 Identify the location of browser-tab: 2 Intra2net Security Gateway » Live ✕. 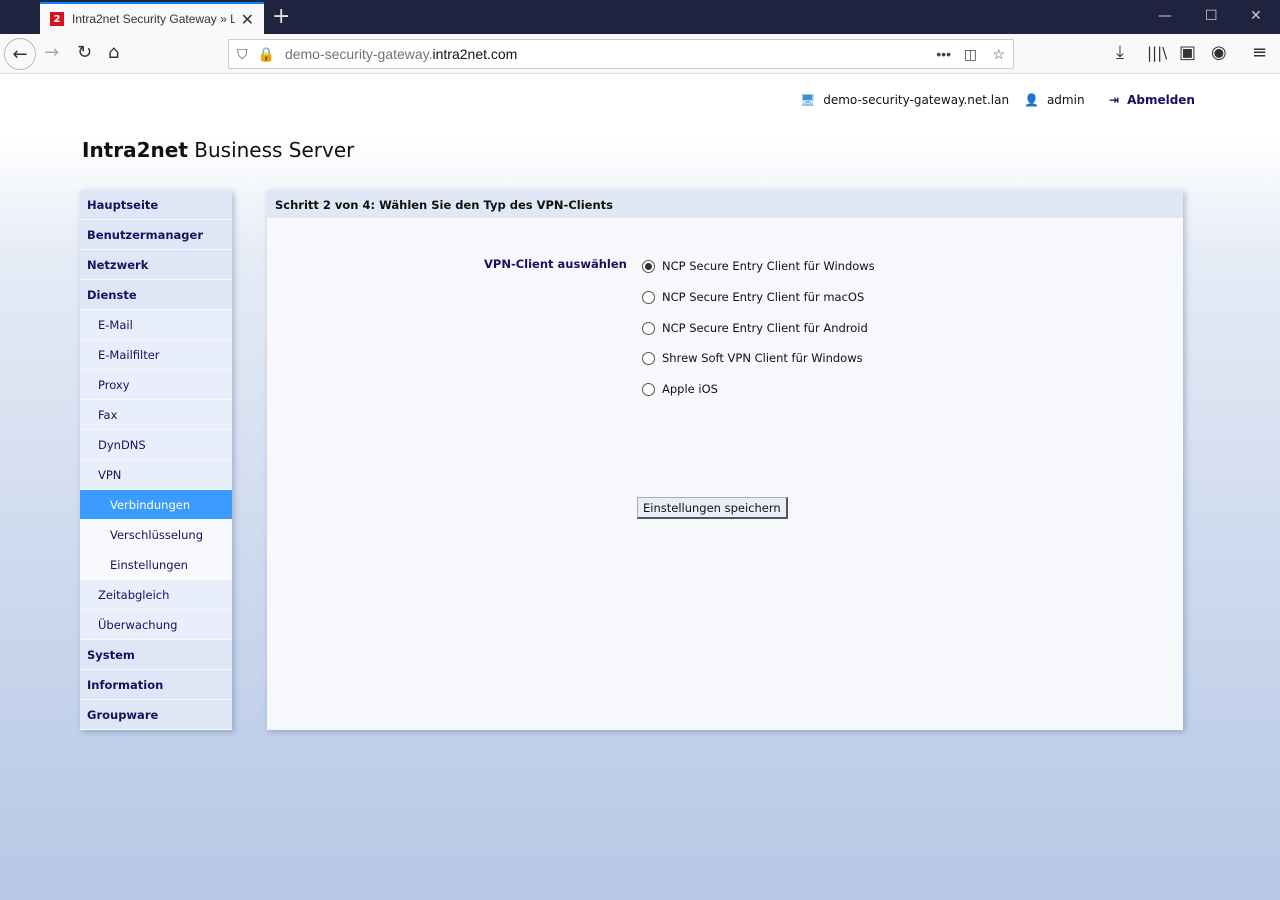
(152, 18).